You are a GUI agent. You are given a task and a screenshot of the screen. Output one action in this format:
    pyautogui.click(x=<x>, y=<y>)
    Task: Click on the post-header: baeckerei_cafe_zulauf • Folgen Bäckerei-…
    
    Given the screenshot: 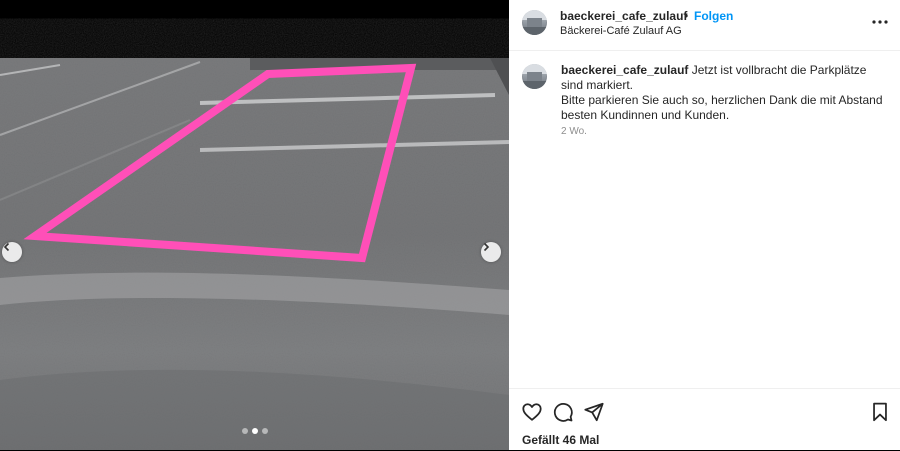 What is the action you would take?
    pyautogui.click(x=704, y=25)
    